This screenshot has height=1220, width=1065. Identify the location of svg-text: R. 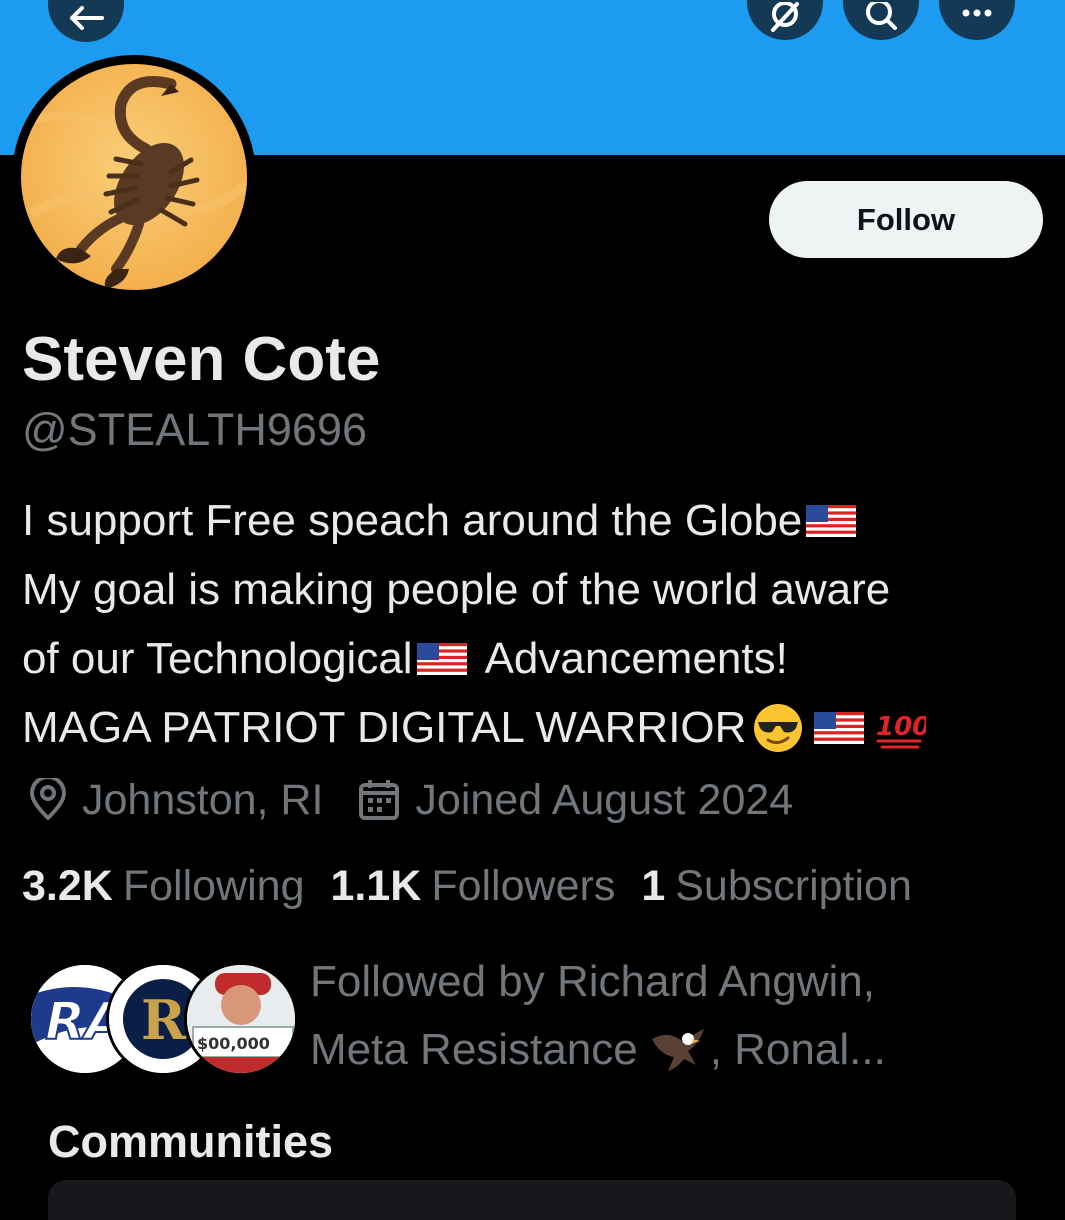
(164, 1020).